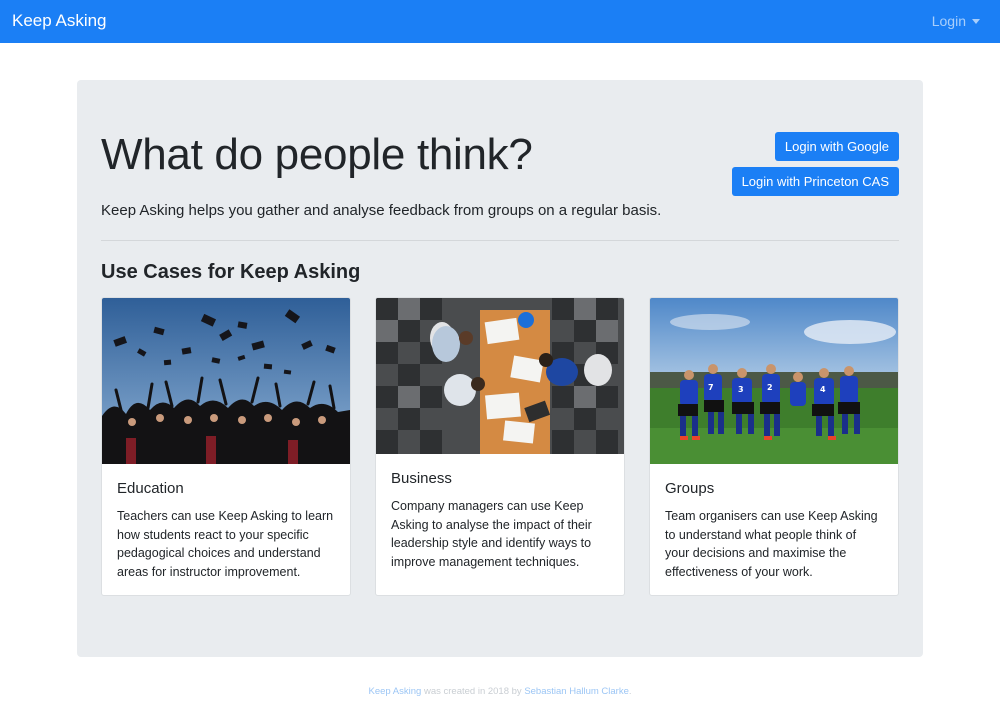 This screenshot has width=1000, height=718. What do you see at coordinates (231, 272) in the screenshot?
I see `section-title: Use Cases for Keep Asking` at bounding box center [231, 272].